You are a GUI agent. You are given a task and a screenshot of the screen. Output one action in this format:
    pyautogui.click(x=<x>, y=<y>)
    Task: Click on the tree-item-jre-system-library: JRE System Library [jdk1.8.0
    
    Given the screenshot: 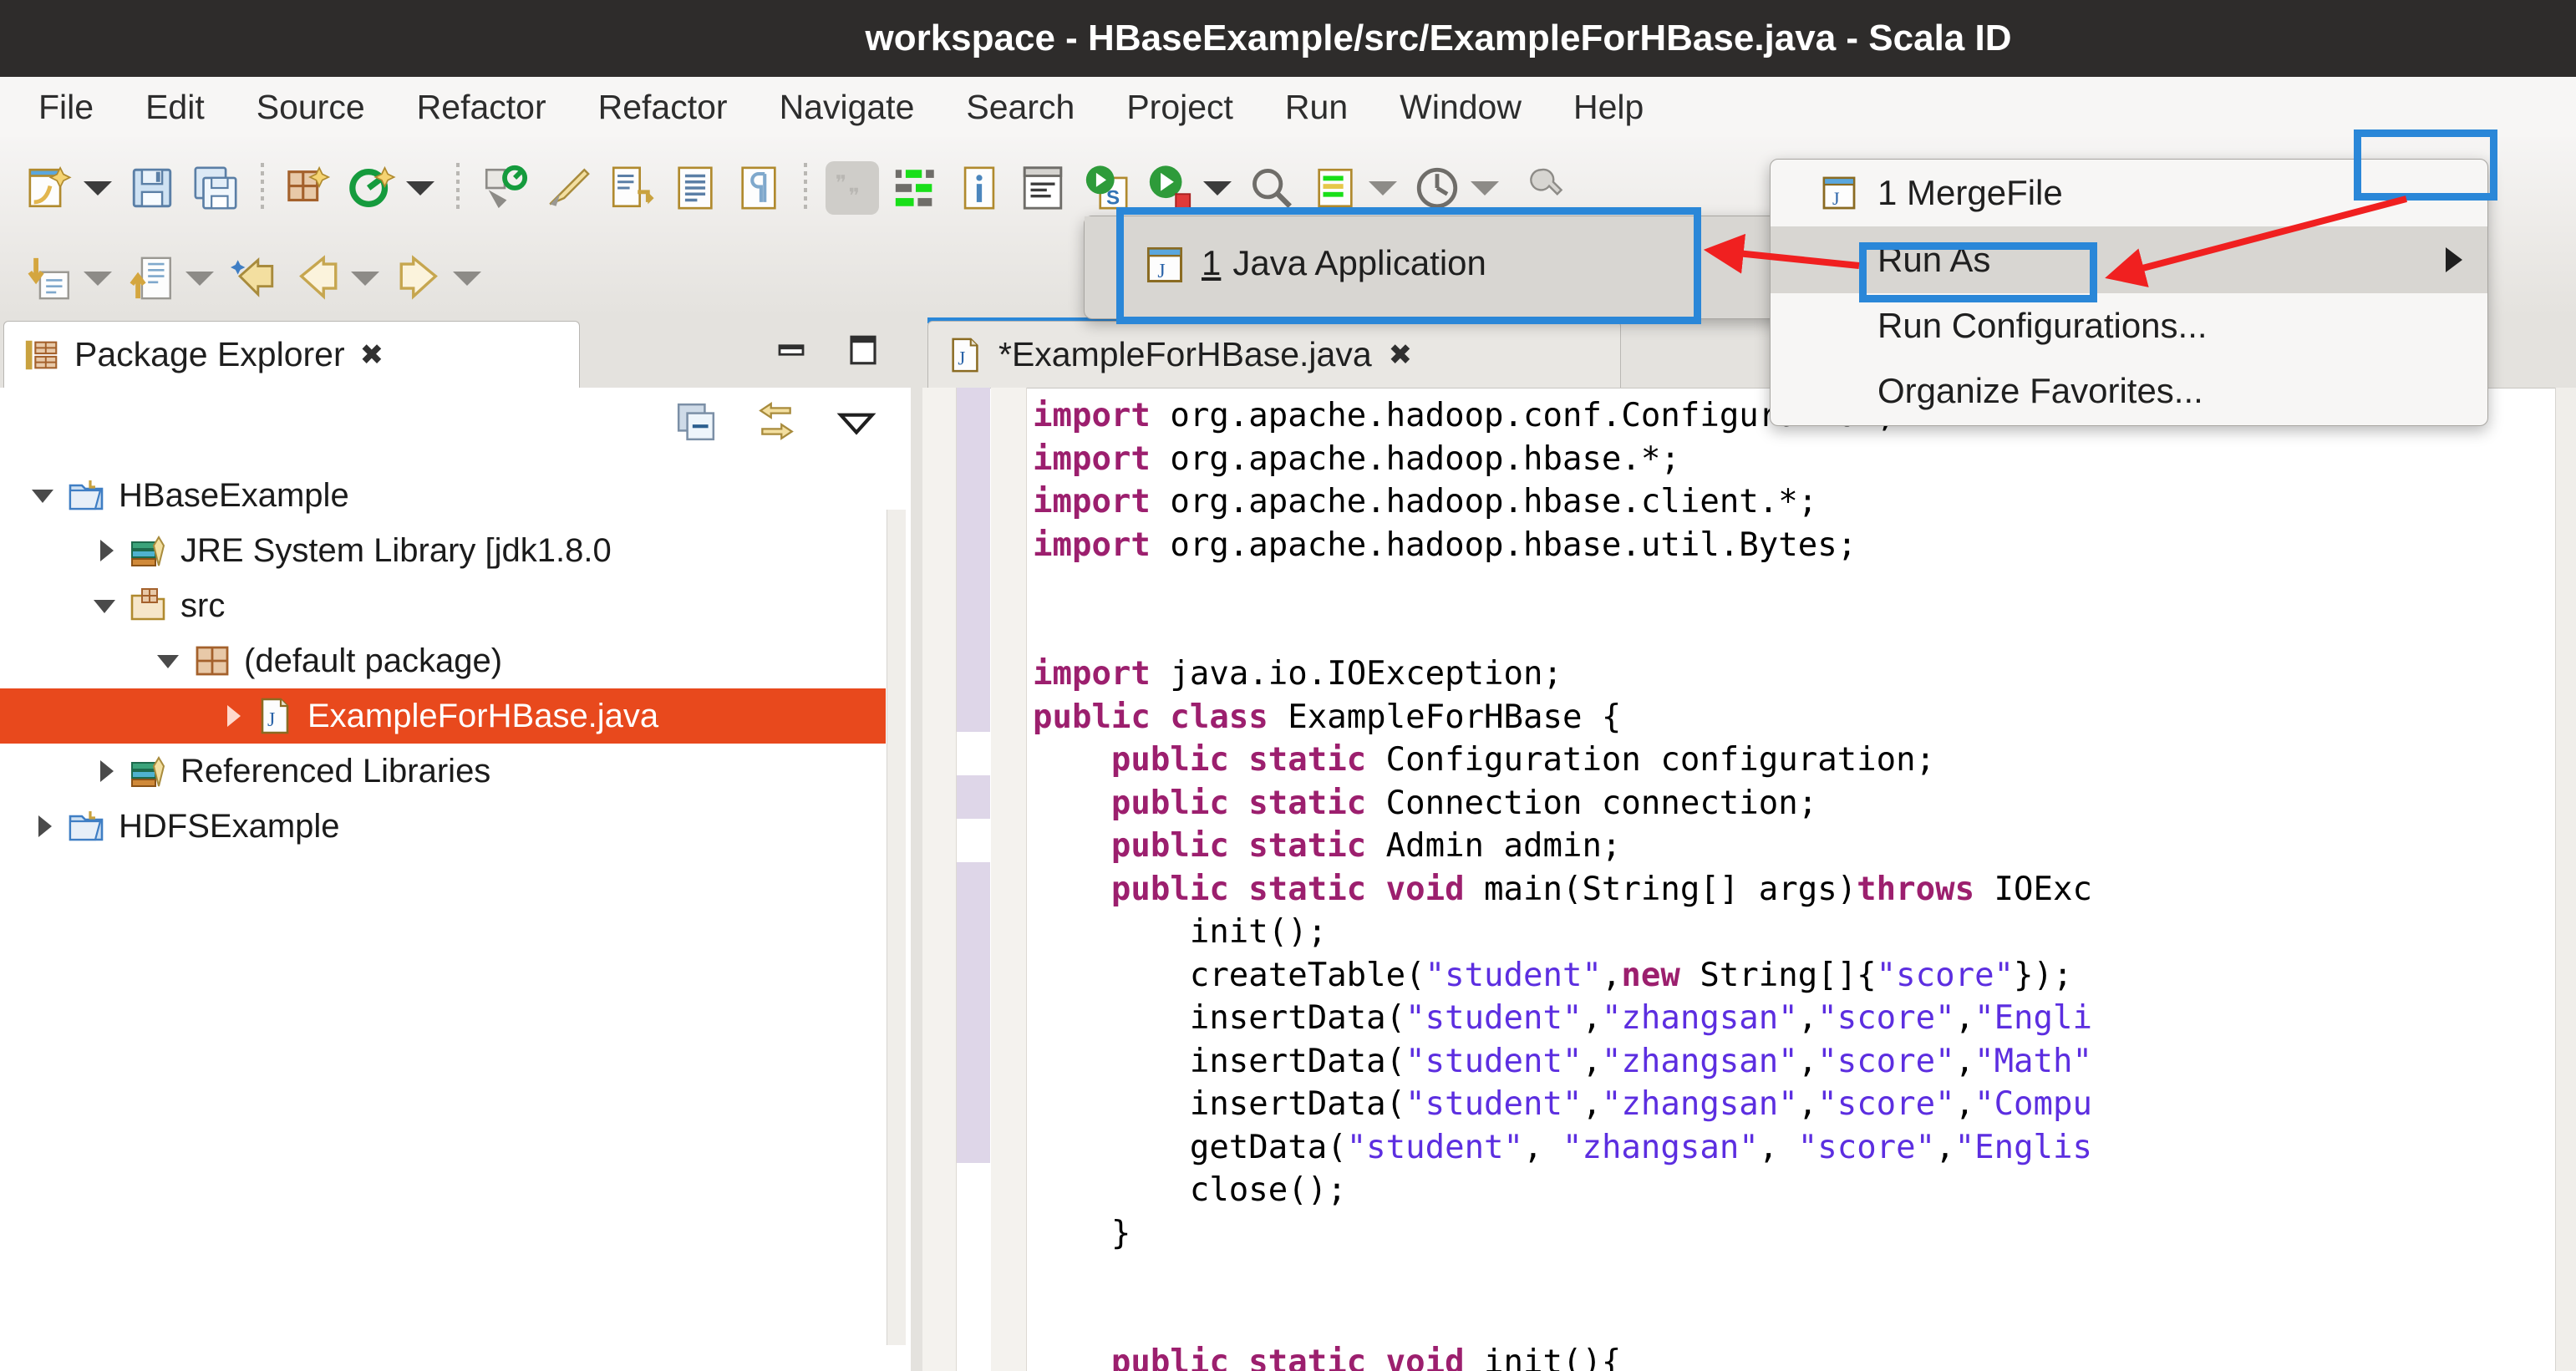 What is the action you would take?
    pyautogui.click(x=443, y=550)
    